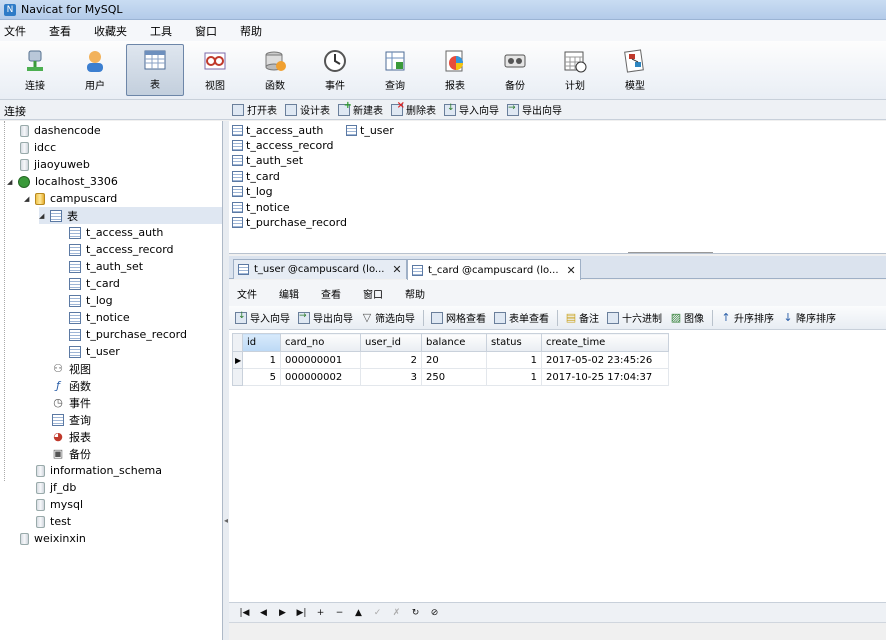 Image resolution: width=886 pixels, height=640 pixels. I want to click on tree-db-mysql: mysql, so click(59, 504).